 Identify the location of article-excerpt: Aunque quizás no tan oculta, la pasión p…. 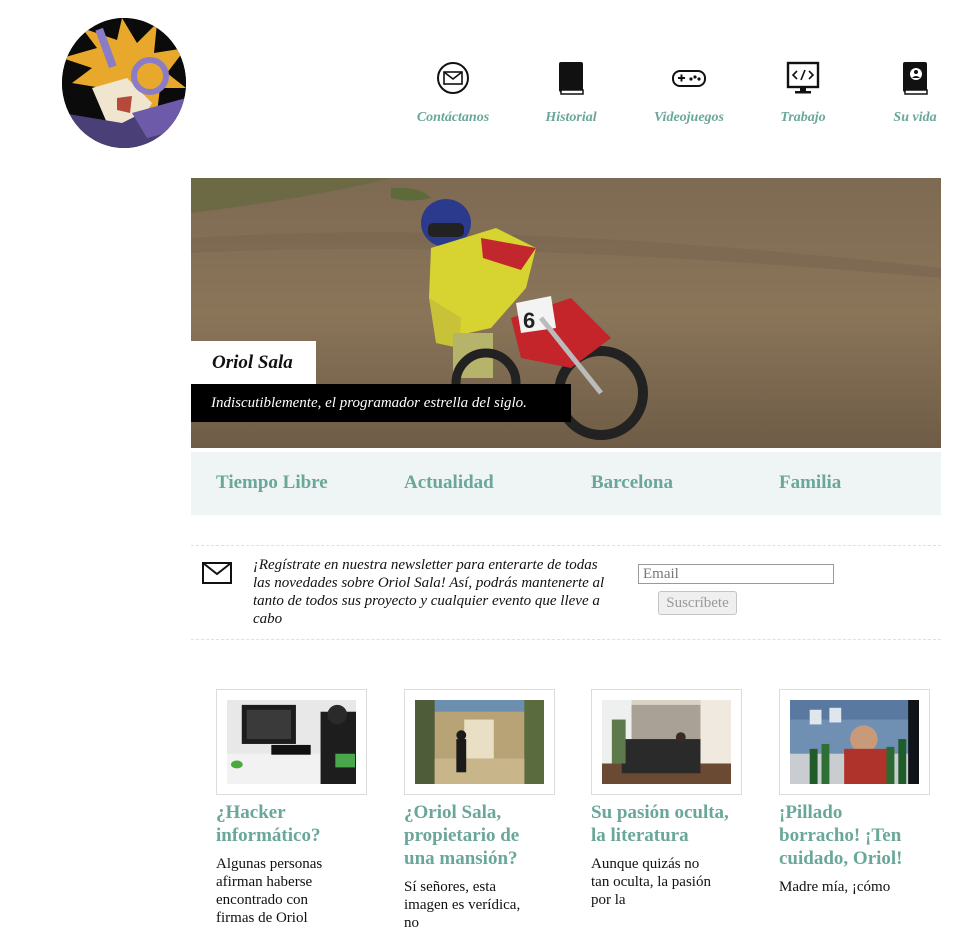
(651, 882).